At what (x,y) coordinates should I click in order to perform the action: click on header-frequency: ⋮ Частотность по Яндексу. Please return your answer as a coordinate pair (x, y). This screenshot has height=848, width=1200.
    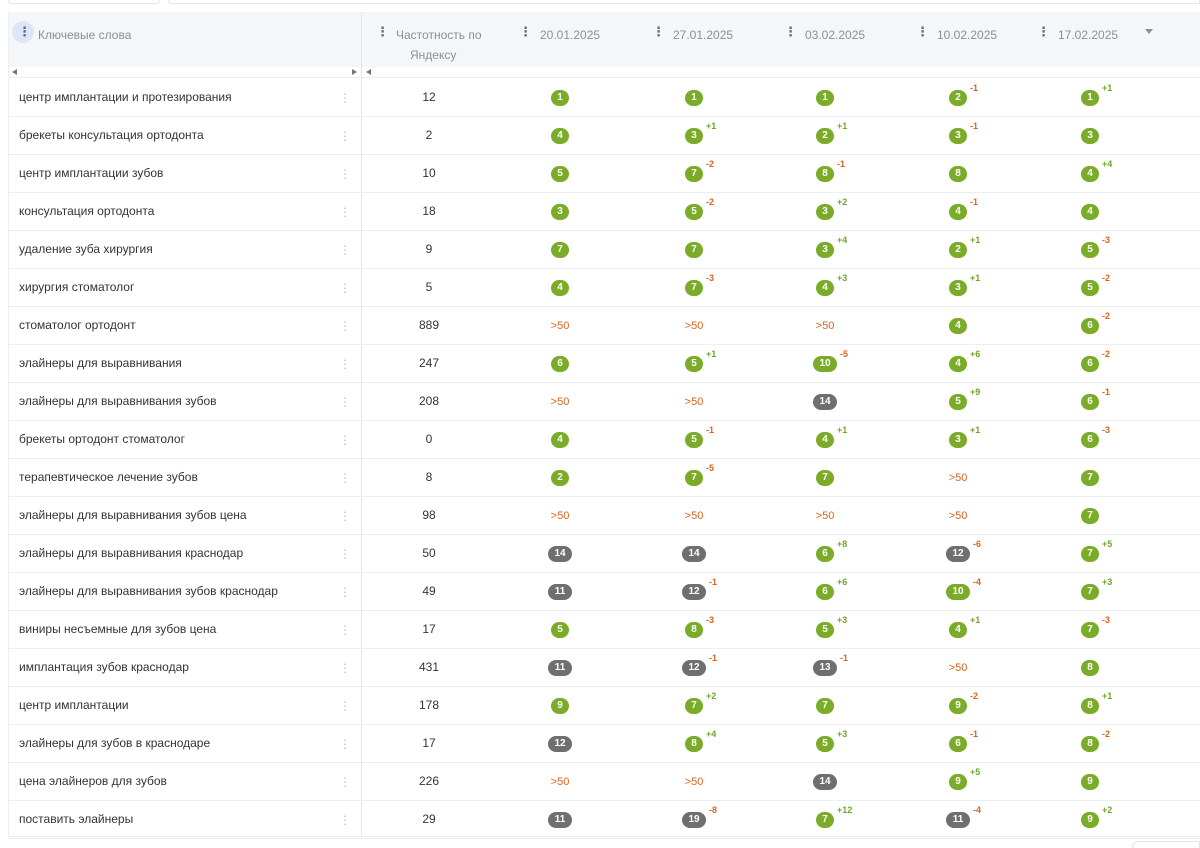
    Looking at the image, I should click on (437, 39).